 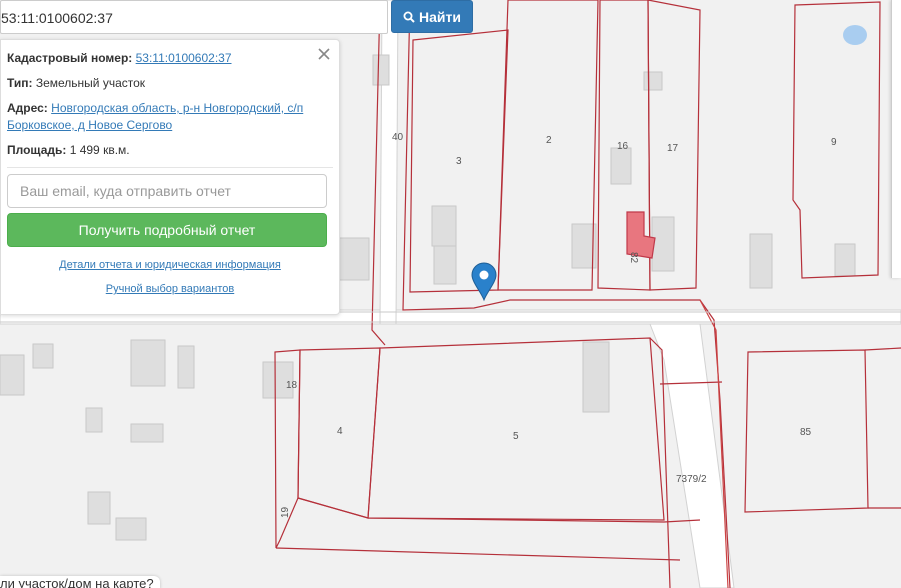 What do you see at coordinates (633, 258) in the screenshot?
I see `parcel-label-82: 82` at bounding box center [633, 258].